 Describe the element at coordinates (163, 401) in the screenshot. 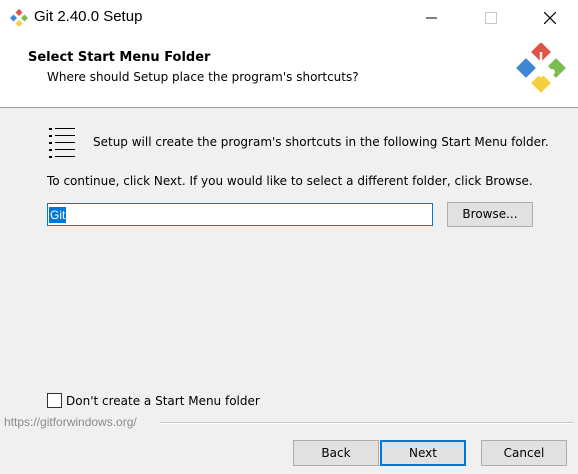

I see `no-start-menu-folder-label: Don't create a Start Menu folder` at that location.